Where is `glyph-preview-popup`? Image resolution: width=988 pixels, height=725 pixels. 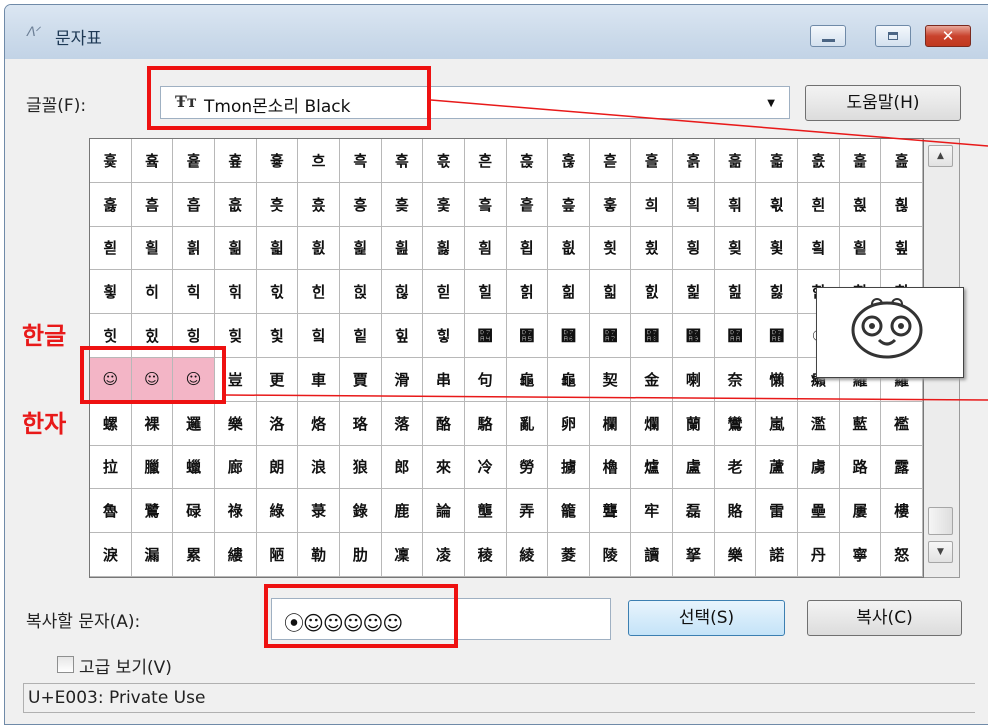 glyph-preview-popup is located at coordinates (890, 332).